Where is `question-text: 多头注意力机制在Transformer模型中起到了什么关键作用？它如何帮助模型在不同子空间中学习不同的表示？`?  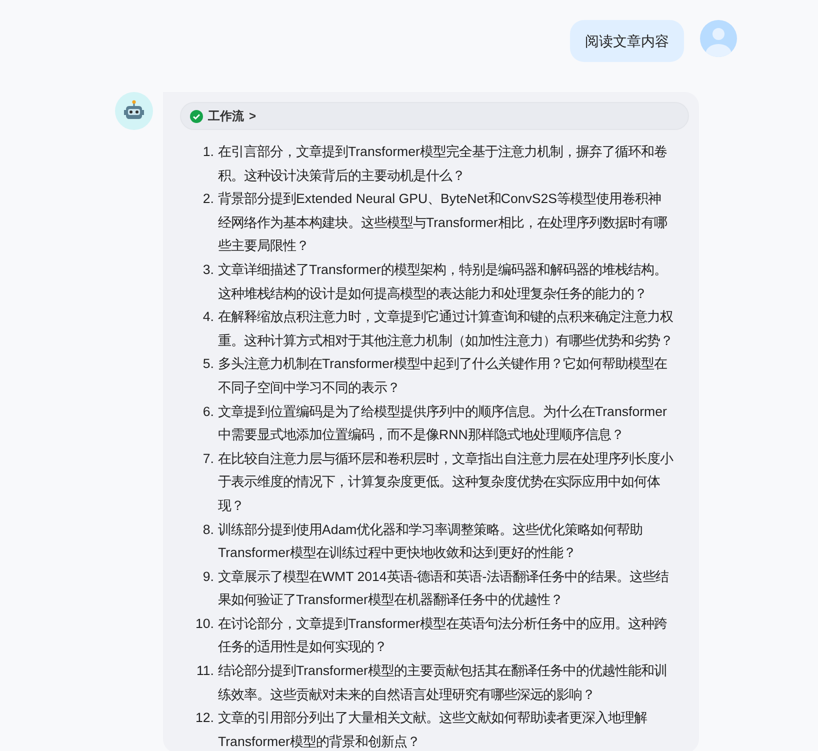
question-text: 多头注意力机制在Transformer模型中起到了什么关键作用？它如何帮助模型在不同子空间中学习不同的表示？ is located at coordinates (443, 376).